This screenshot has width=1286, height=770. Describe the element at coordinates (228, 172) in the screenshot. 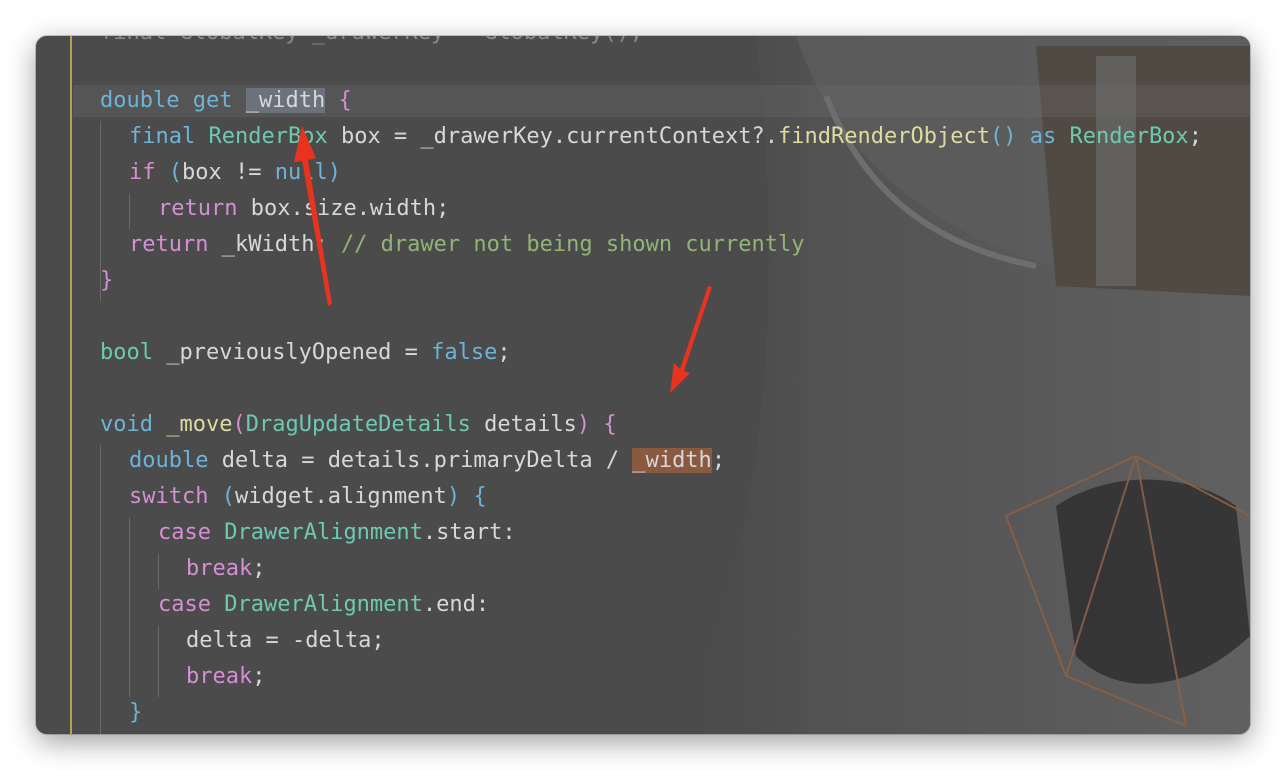

I see `code-token: box !=` at that location.